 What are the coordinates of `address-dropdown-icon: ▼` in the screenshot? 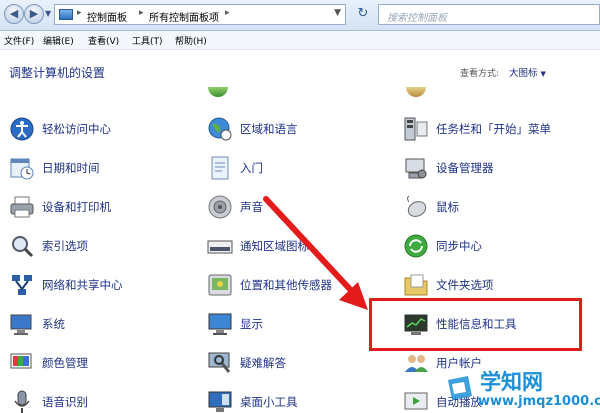 It's located at (337, 13).